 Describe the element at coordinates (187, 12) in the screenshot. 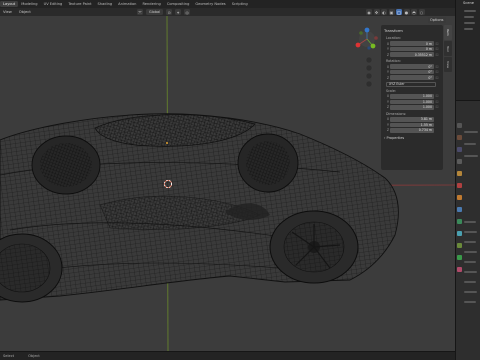

I see `proportional-edit-icon: ◎` at that location.